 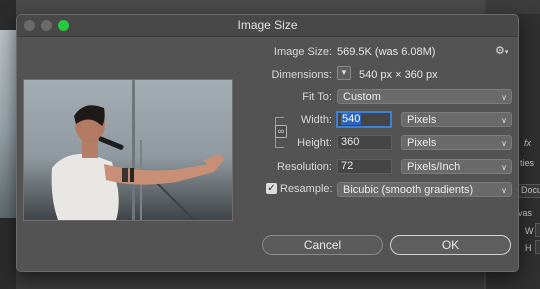 I want to click on dimensions-unit-dropdown: ▼, so click(x=344, y=73).